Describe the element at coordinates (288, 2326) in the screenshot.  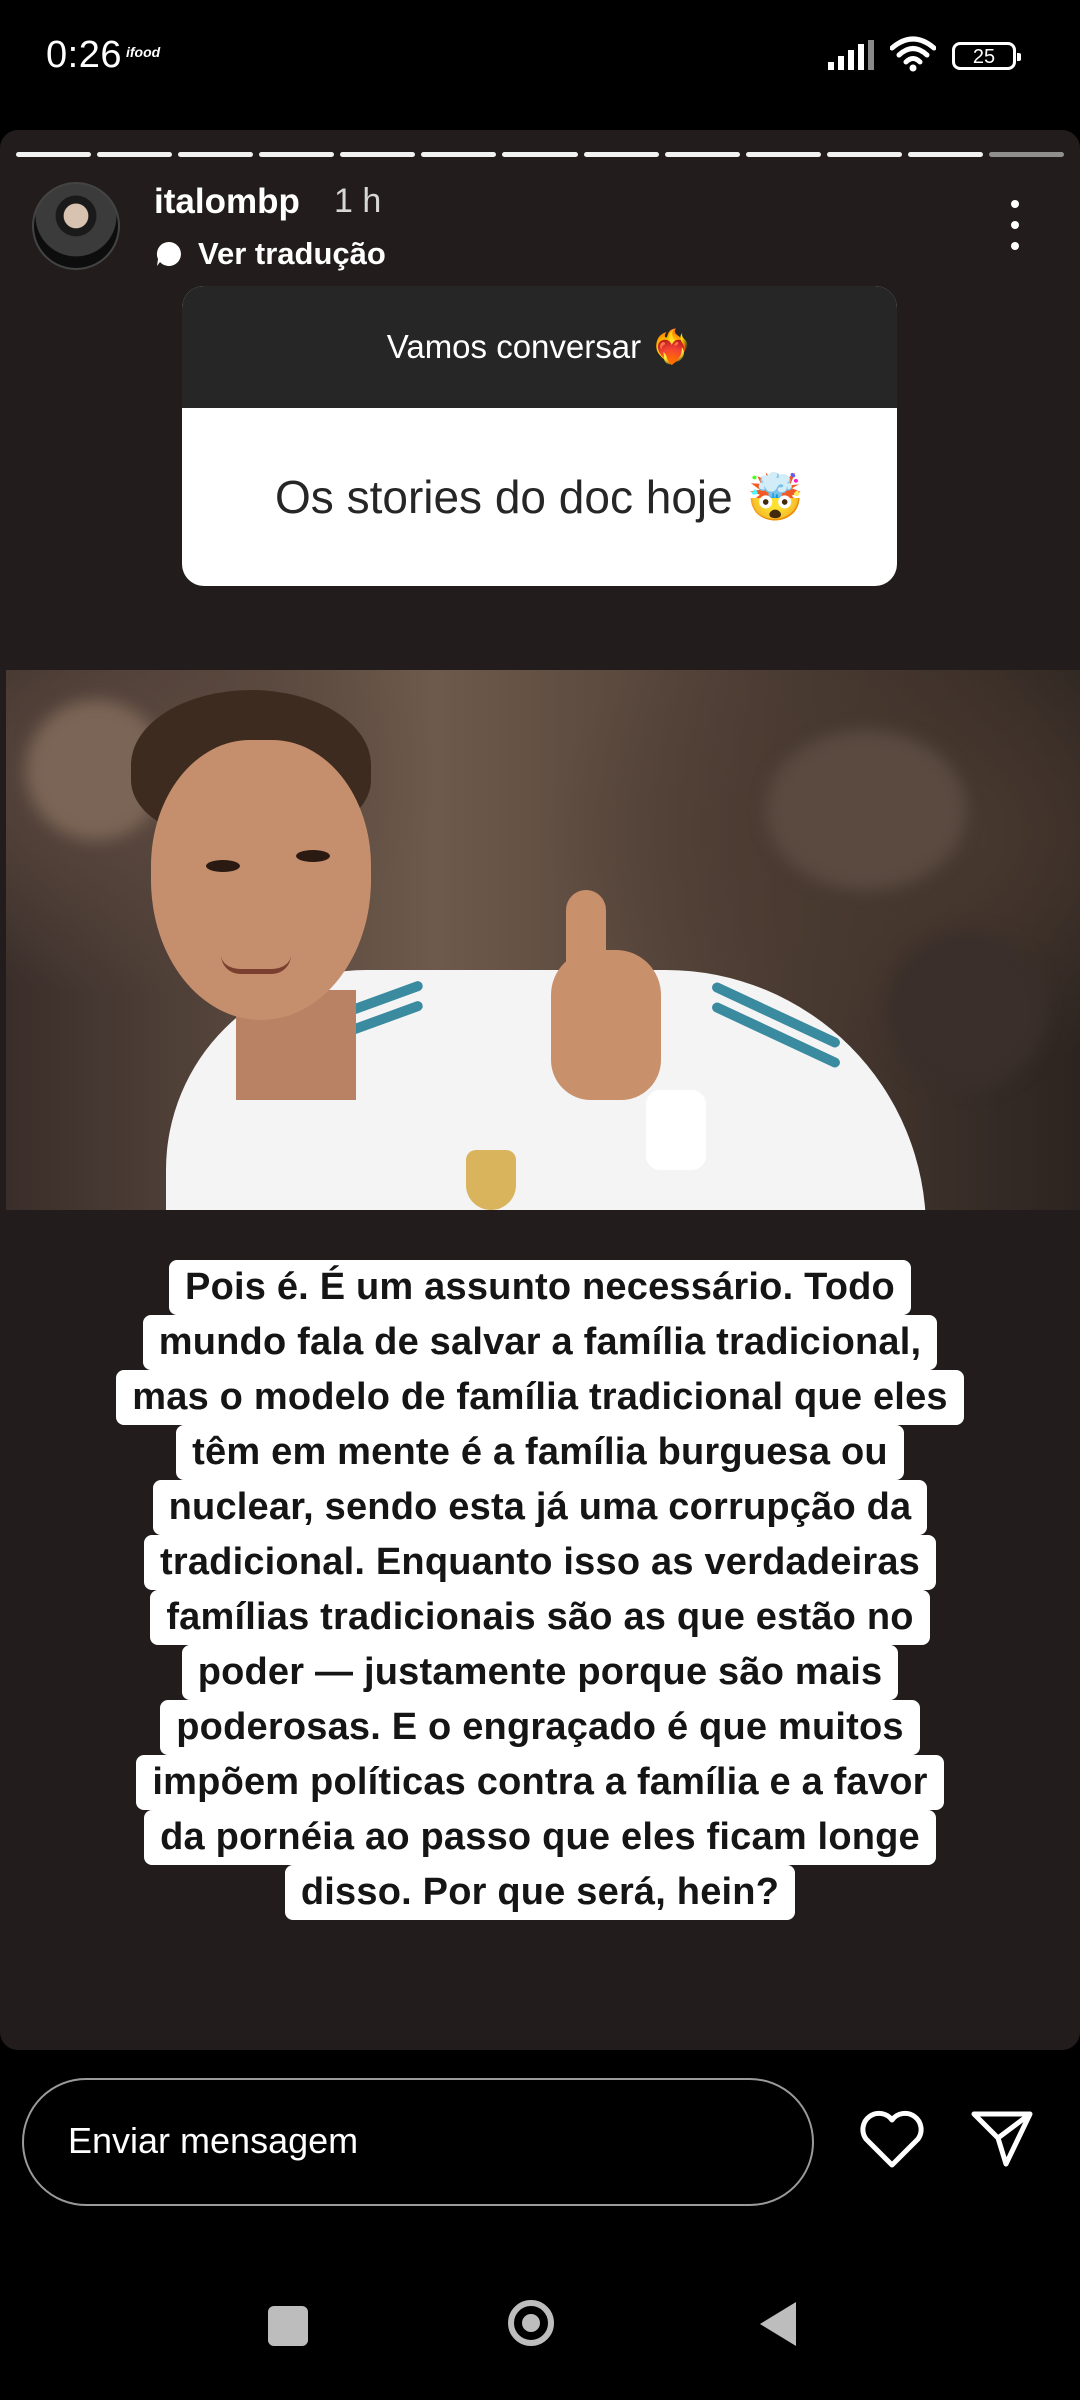
I see `recent-apps-button` at that location.